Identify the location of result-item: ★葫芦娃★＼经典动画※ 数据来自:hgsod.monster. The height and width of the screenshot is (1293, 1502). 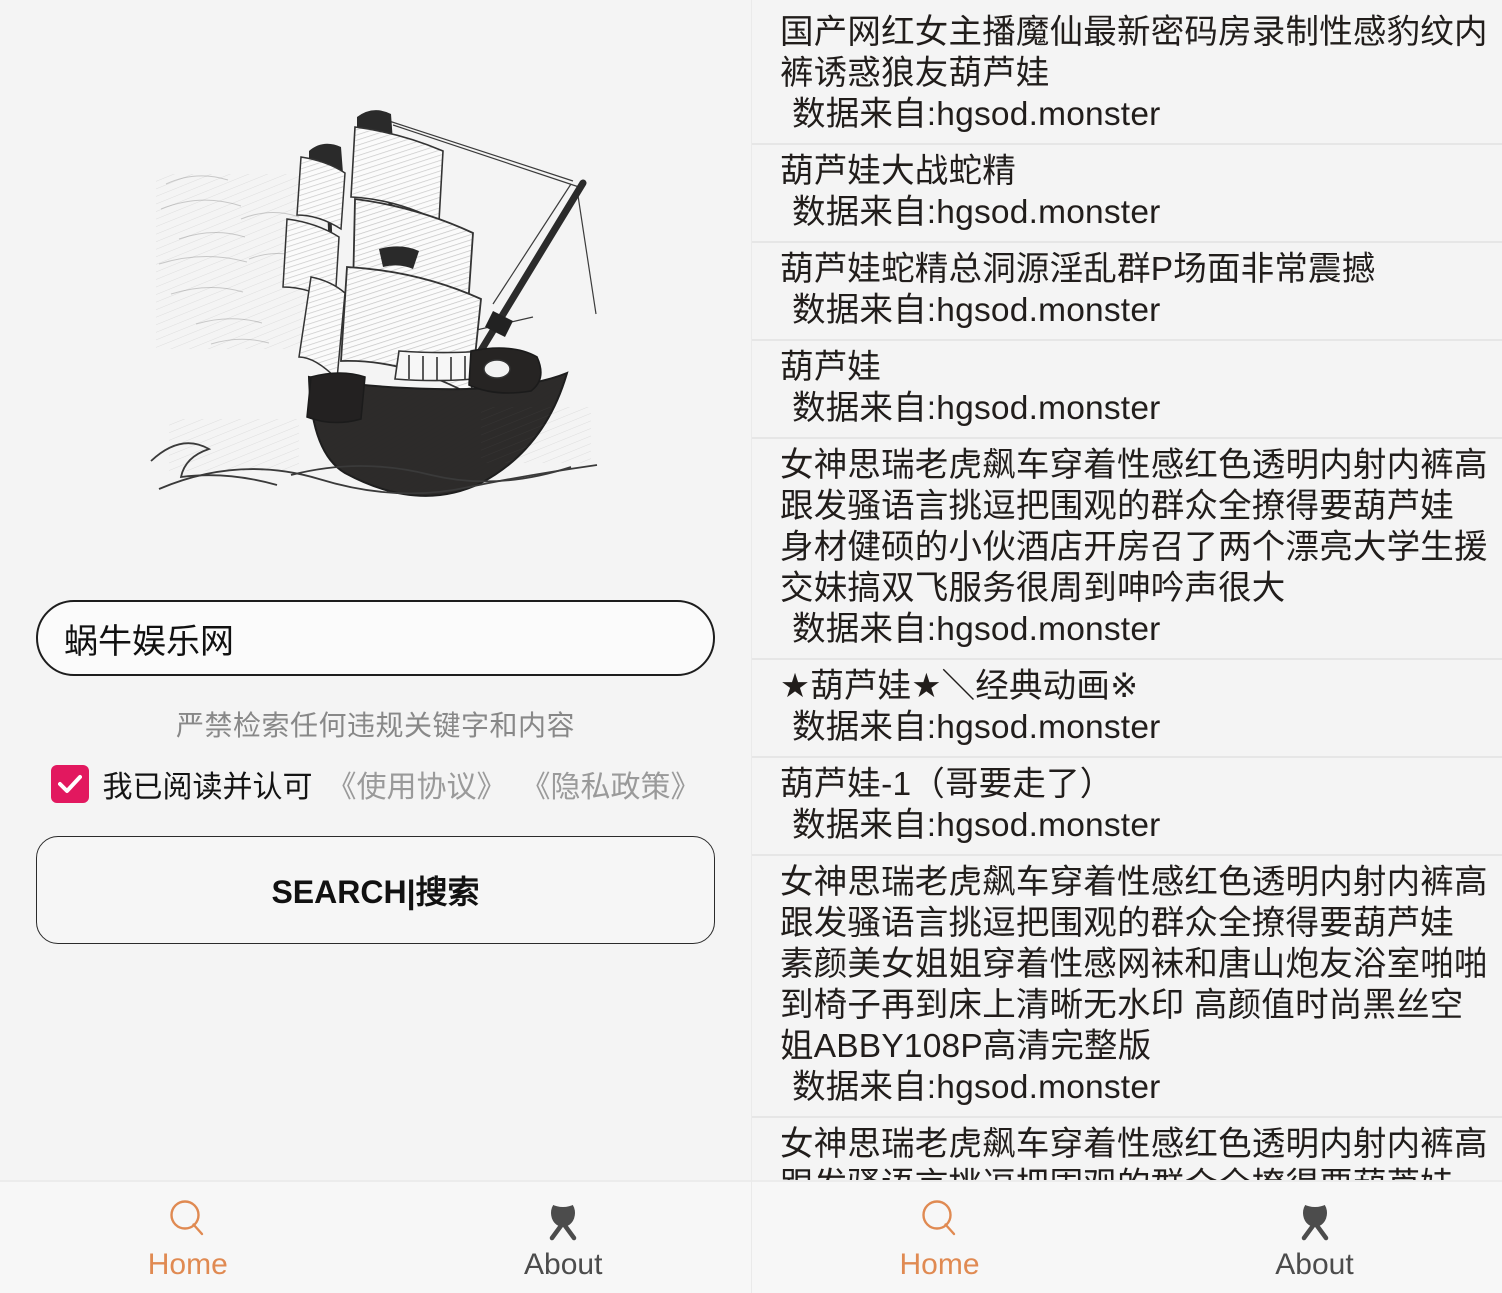
(1127, 709).